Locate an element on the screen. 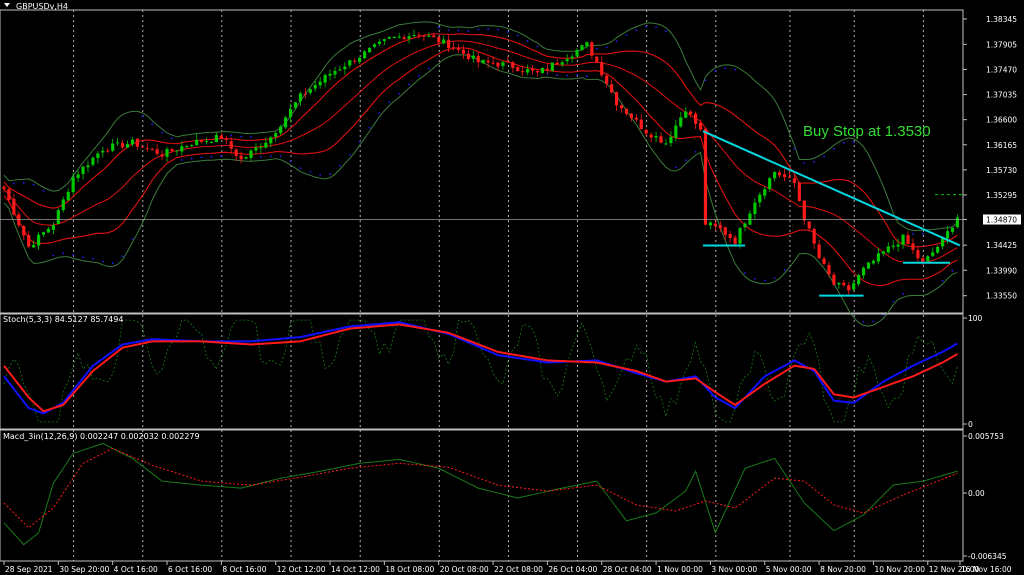 This screenshot has width=1024, height=575. price-tick-label: 1.34425 is located at coordinates (1001, 245).